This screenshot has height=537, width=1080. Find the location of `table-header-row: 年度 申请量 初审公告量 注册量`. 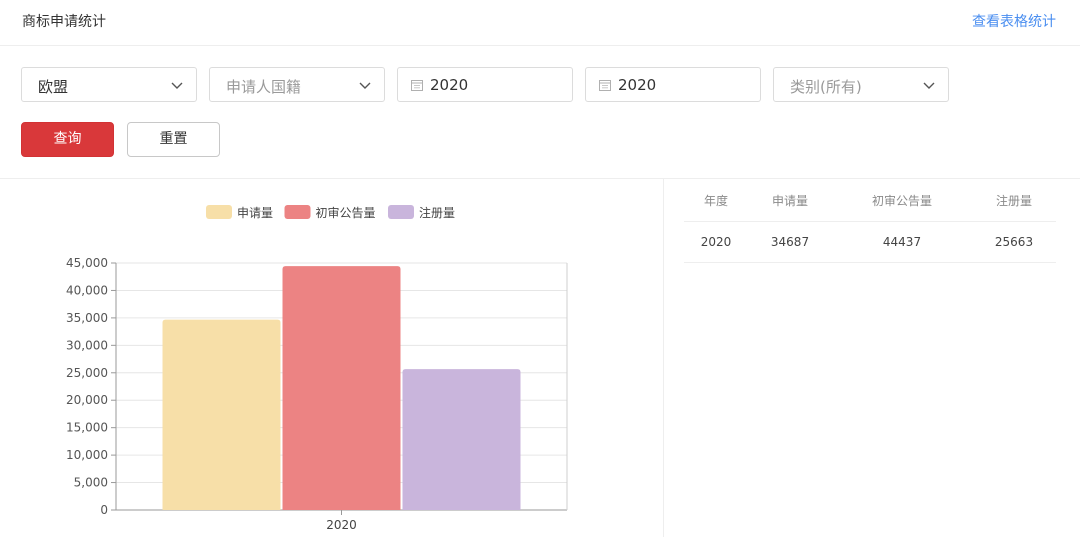

table-header-row: 年度 申请量 初审公告量 注册量 is located at coordinates (870, 204).